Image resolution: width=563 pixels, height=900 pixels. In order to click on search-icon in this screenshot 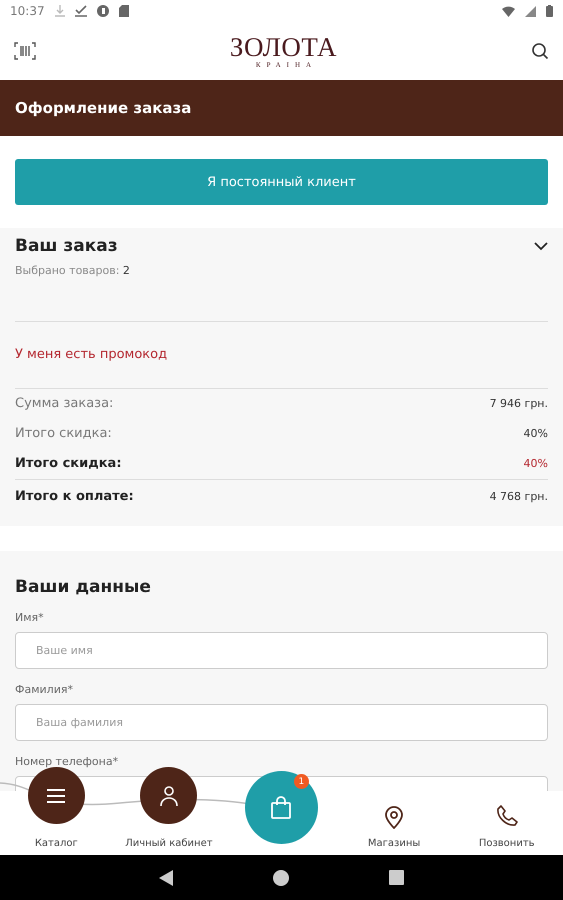, I will do `click(539, 51)`.